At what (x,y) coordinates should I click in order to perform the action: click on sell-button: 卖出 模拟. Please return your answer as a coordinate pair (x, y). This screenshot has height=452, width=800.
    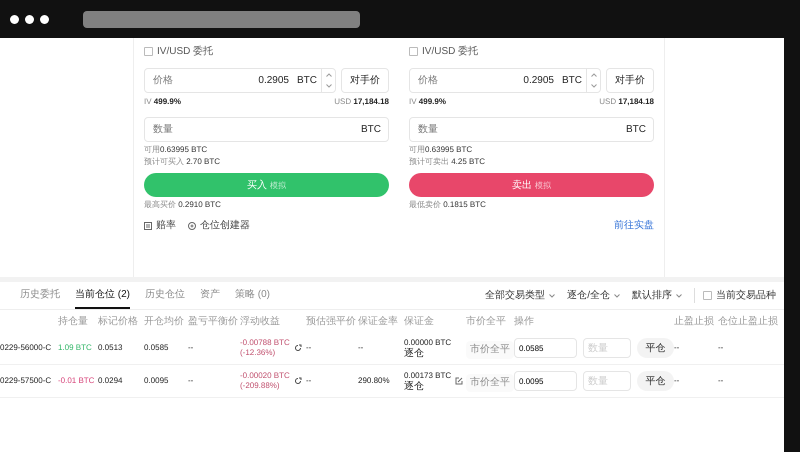
    Looking at the image, I should click on (531, 185).